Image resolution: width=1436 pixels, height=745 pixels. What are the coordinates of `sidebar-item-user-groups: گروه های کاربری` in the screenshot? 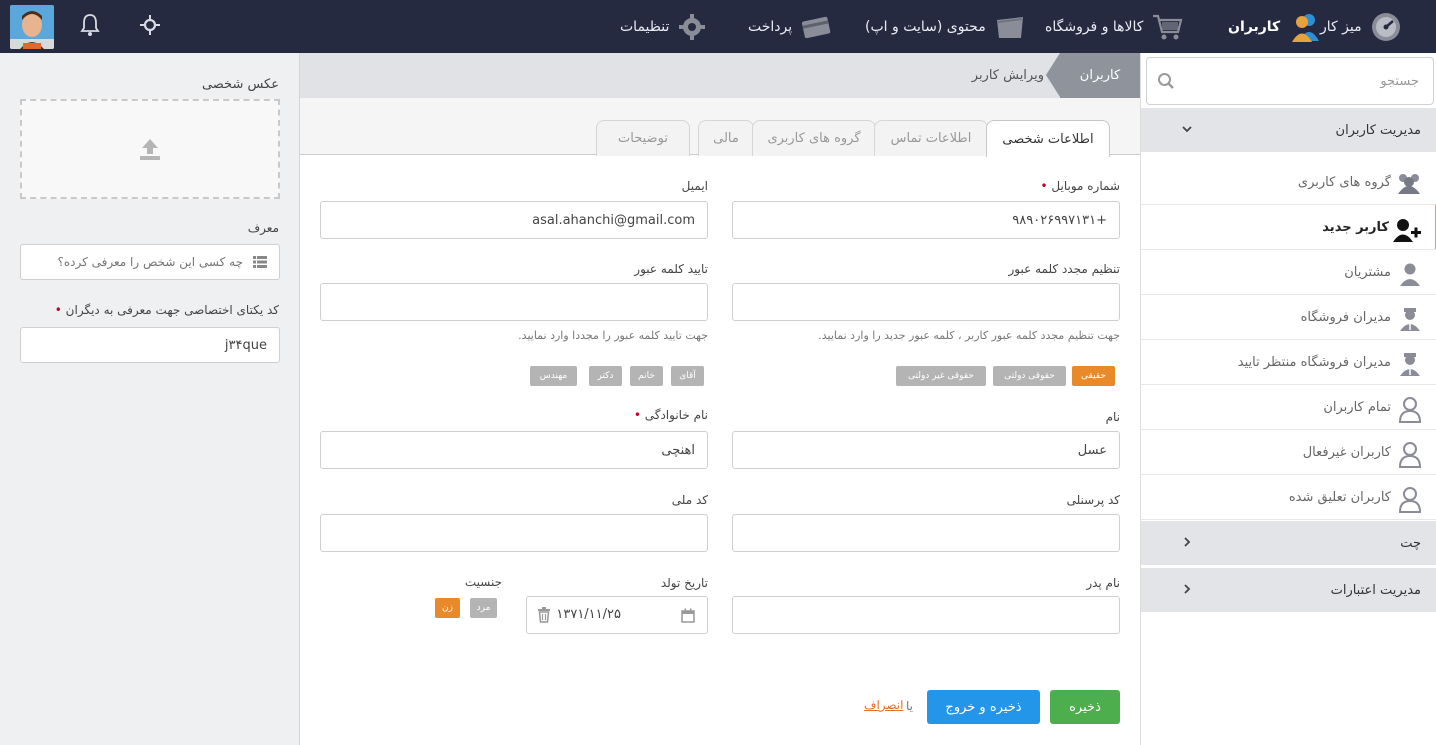 It's located at (1288, 182).